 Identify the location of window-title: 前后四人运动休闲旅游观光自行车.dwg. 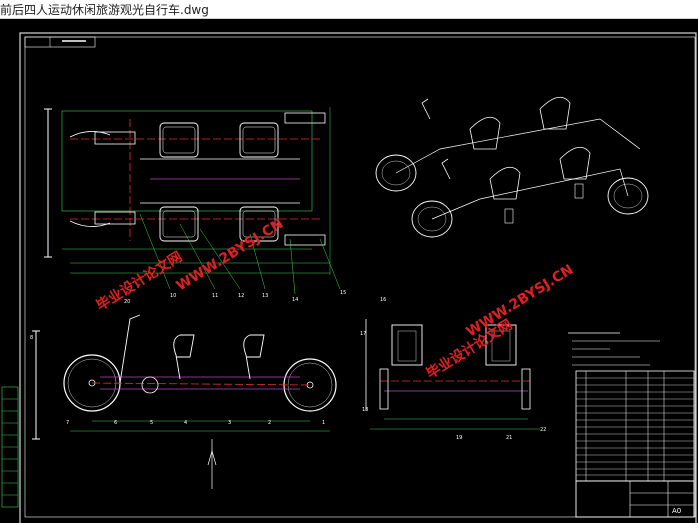
(104, 10).